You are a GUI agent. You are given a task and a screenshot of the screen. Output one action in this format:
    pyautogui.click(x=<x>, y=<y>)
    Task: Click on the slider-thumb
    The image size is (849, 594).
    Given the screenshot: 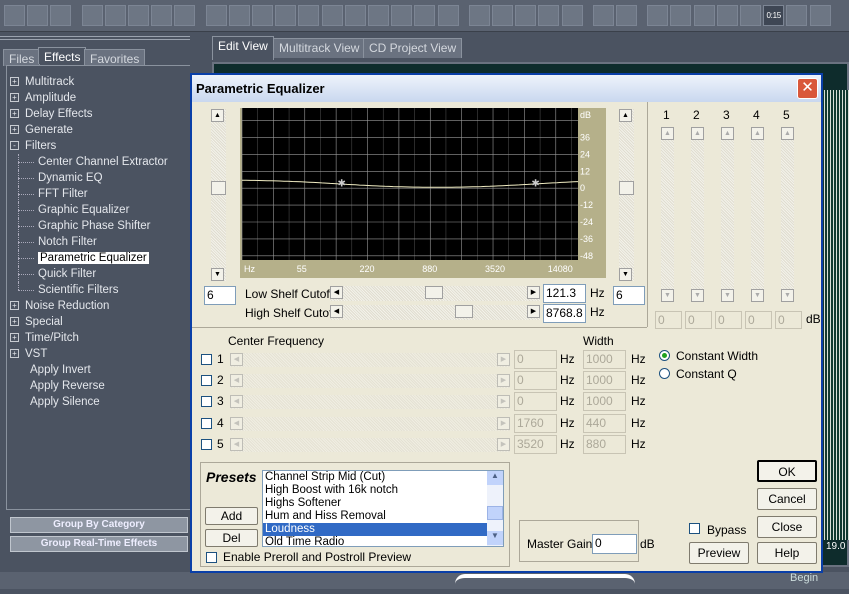 What is the action you would take?
    pyautogui.click(x=218, y=188)
    